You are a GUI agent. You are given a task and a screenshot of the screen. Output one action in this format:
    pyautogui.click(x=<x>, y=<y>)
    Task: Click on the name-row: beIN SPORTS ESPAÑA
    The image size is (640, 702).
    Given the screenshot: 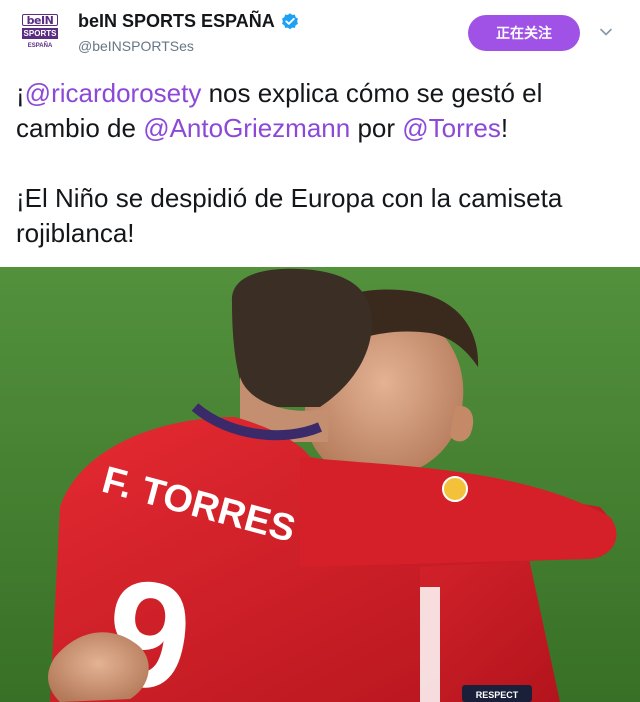 What is the action you would take?
    pyautogui.click(x=189, y=21)
    